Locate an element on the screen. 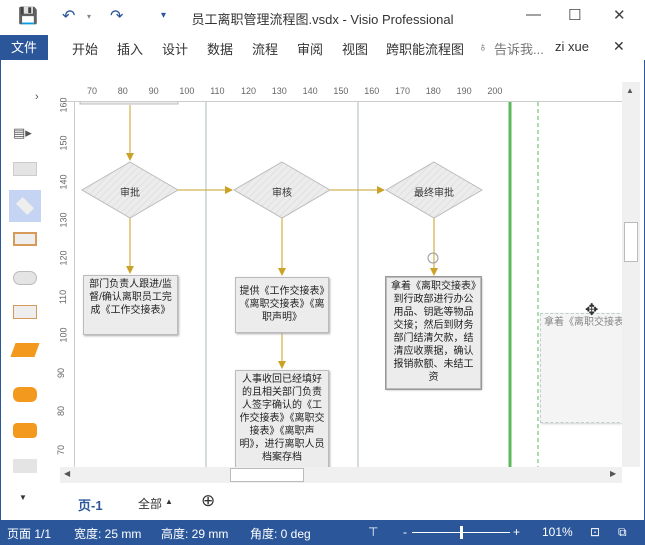  data-shape is located at coordinates (25, 350).